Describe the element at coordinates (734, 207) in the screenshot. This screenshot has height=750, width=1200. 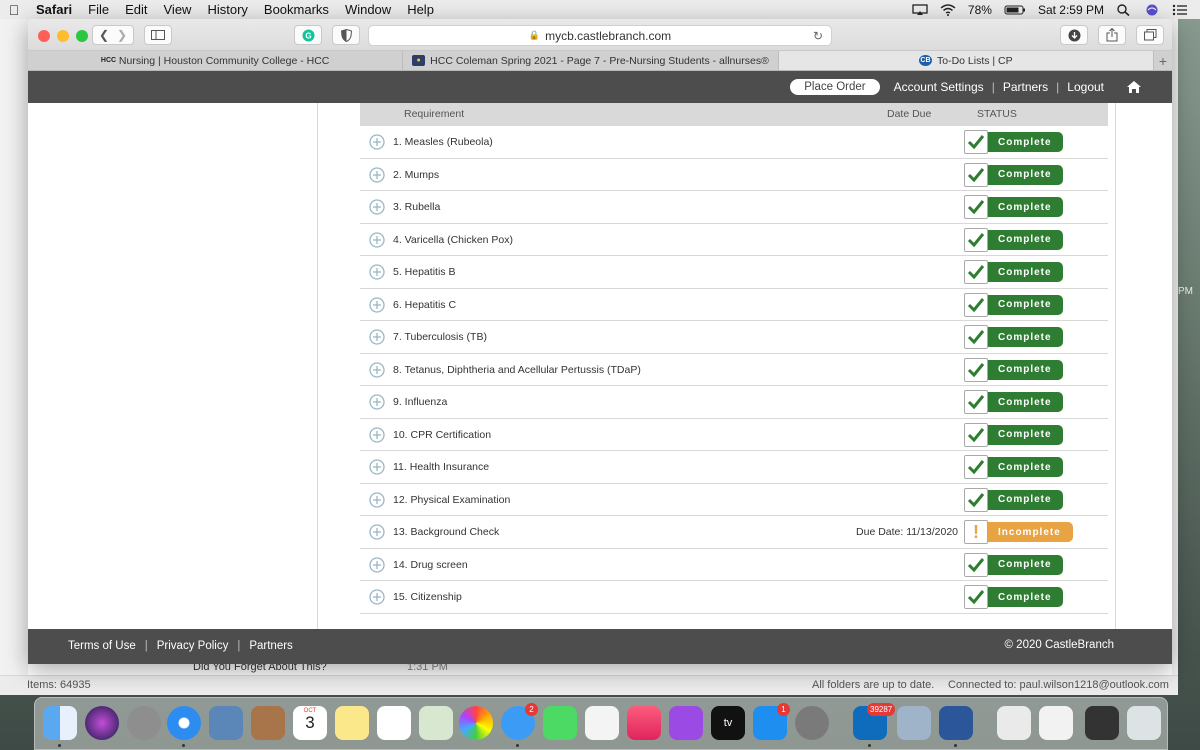
I see `table-row: 3. Rubella Complete` at that location.